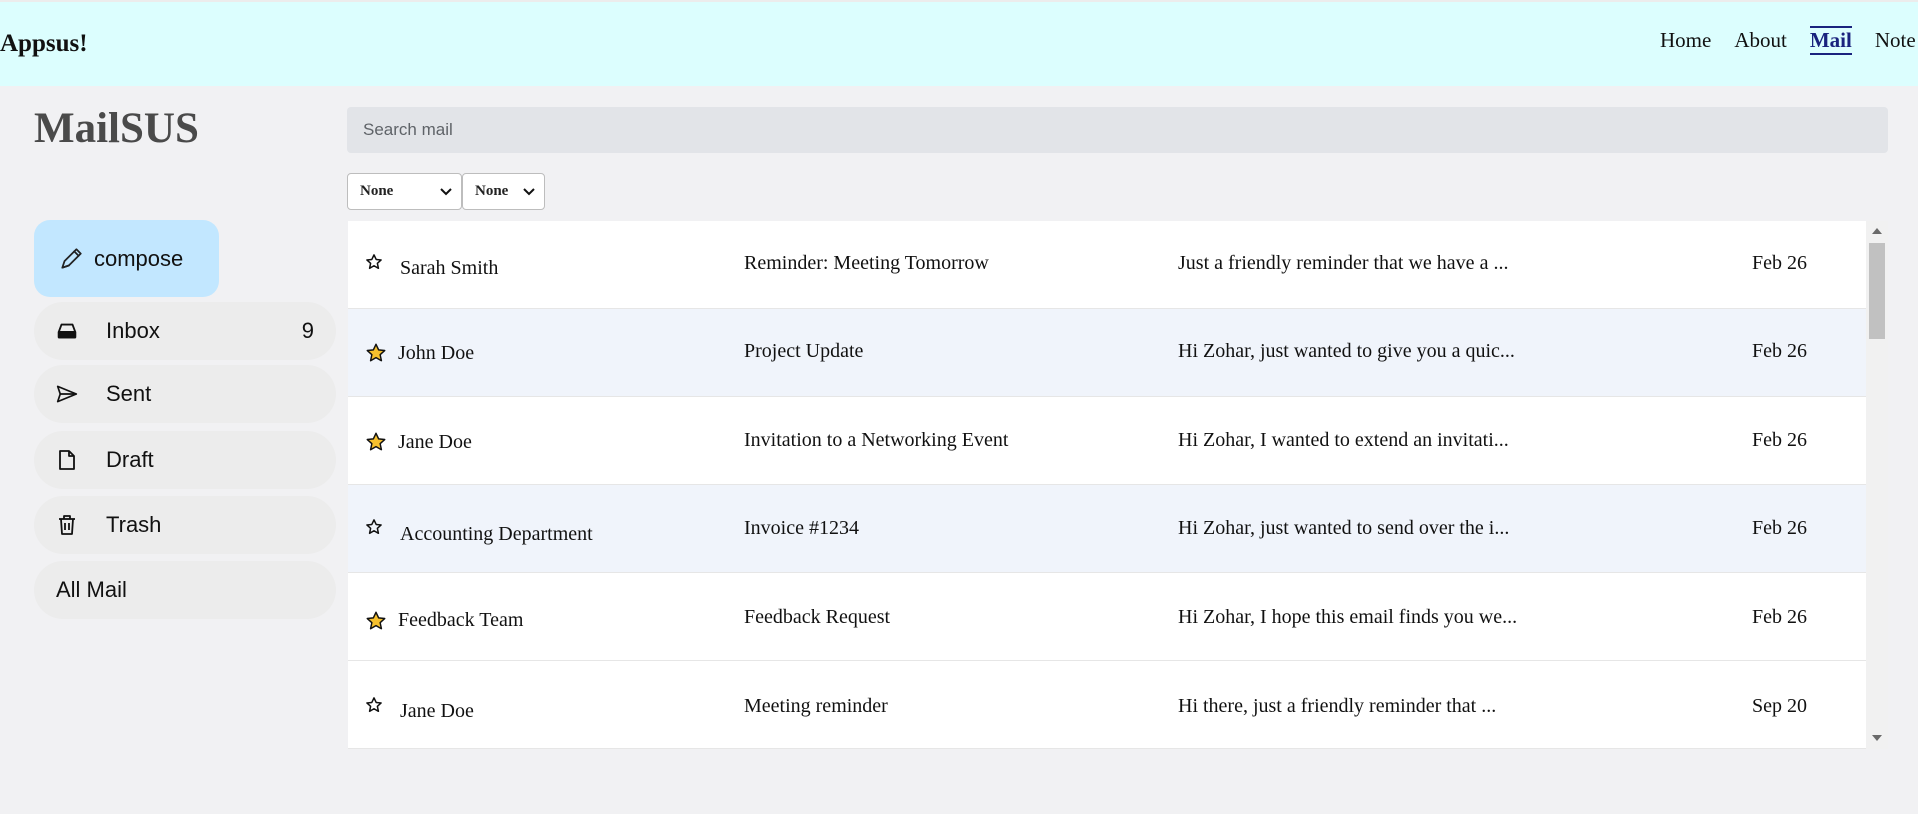 The width and height of the screenshot is (1918, 814). Describe the element at coordinates (129, 393) in the screenshot. I see `sidebar-item-label: Sent` at that location.